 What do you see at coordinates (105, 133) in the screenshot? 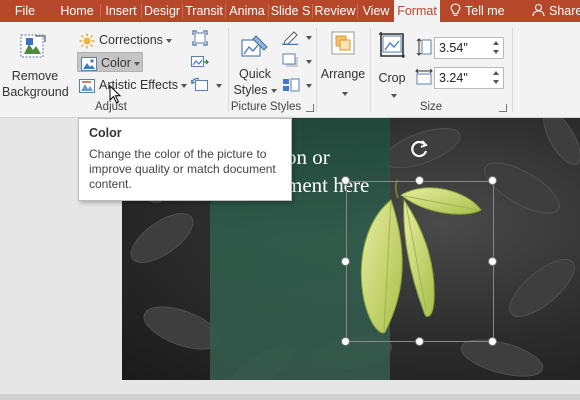
I see `tooltip-title: Color` at bounding box center [105, 133].